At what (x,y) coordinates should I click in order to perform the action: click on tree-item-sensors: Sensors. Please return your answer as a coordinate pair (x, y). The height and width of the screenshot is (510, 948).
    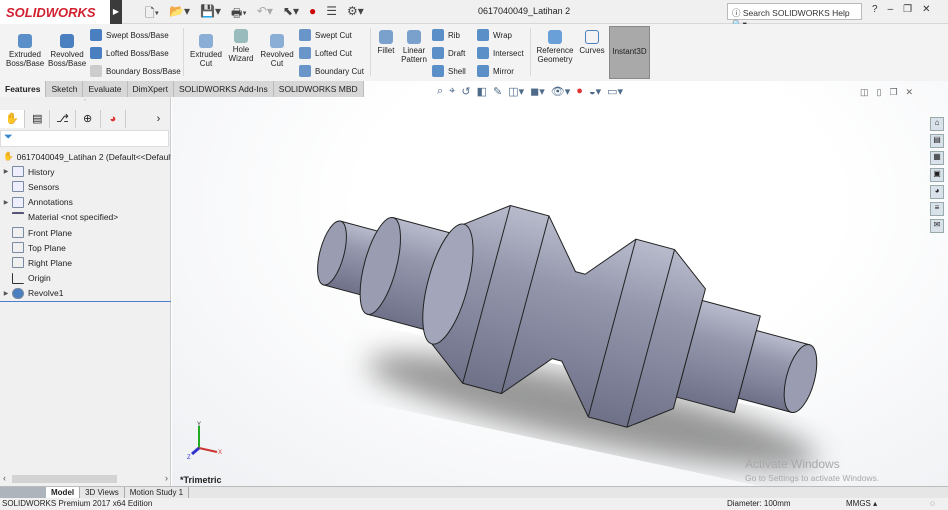
    Looking at the image, I should click on (85, 186).